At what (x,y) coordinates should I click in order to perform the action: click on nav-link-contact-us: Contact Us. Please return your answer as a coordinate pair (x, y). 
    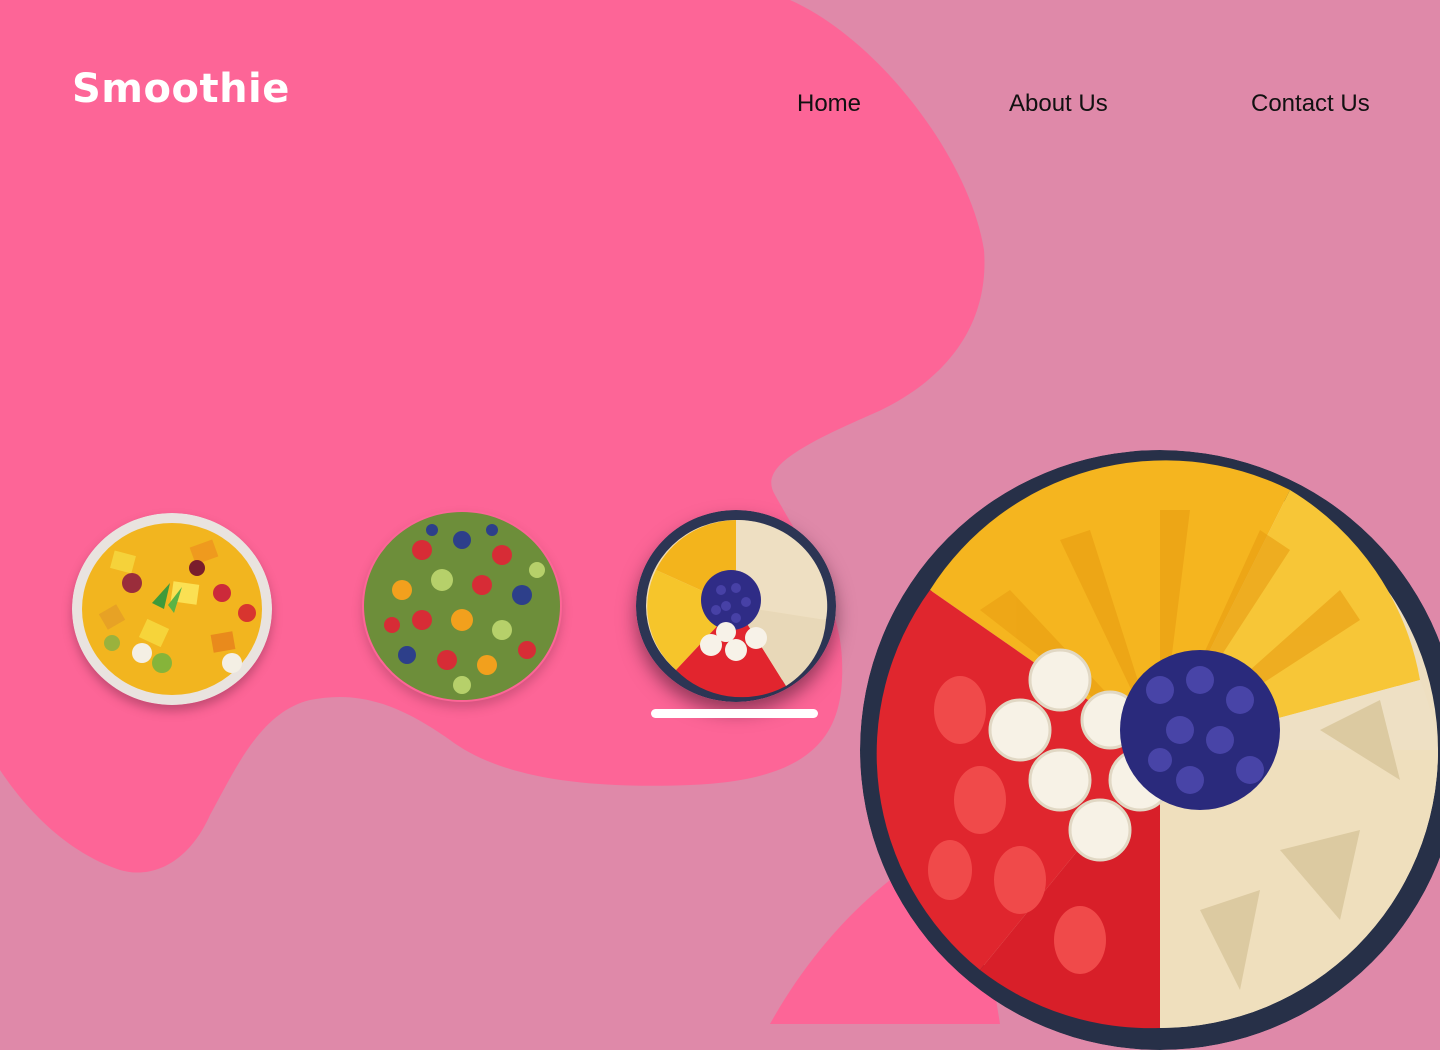
    Looking at the image, I should click on (1310, 104).